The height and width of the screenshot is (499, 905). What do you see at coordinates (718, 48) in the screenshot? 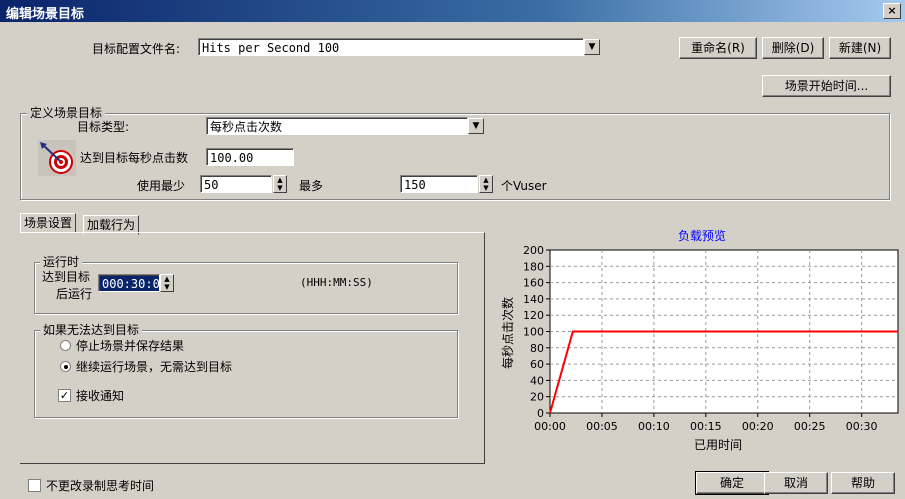
I see `rename-button: 重命名(R)` at bounding box center [718, 48].